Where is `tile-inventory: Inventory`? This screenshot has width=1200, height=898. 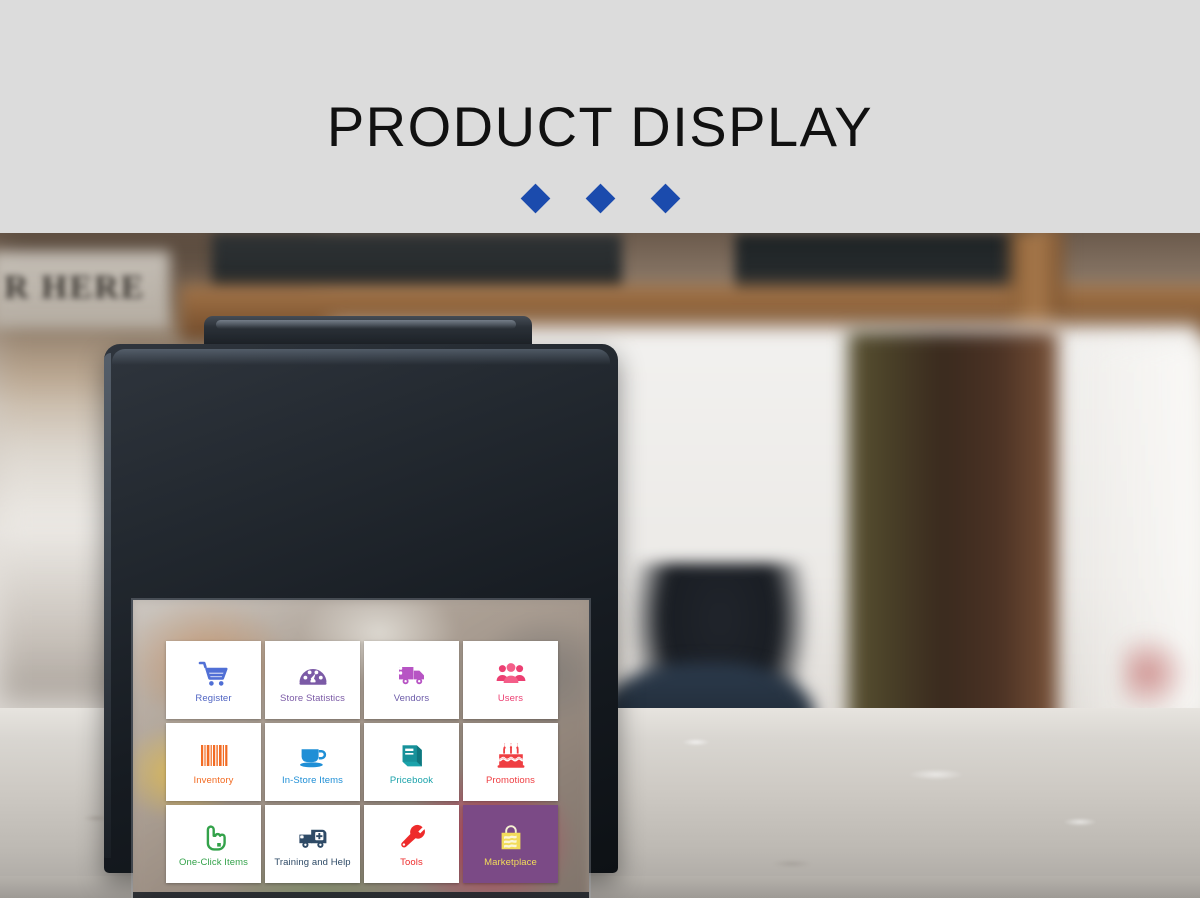 tile-inventory: Inventory is located at coordinates (213, 762).